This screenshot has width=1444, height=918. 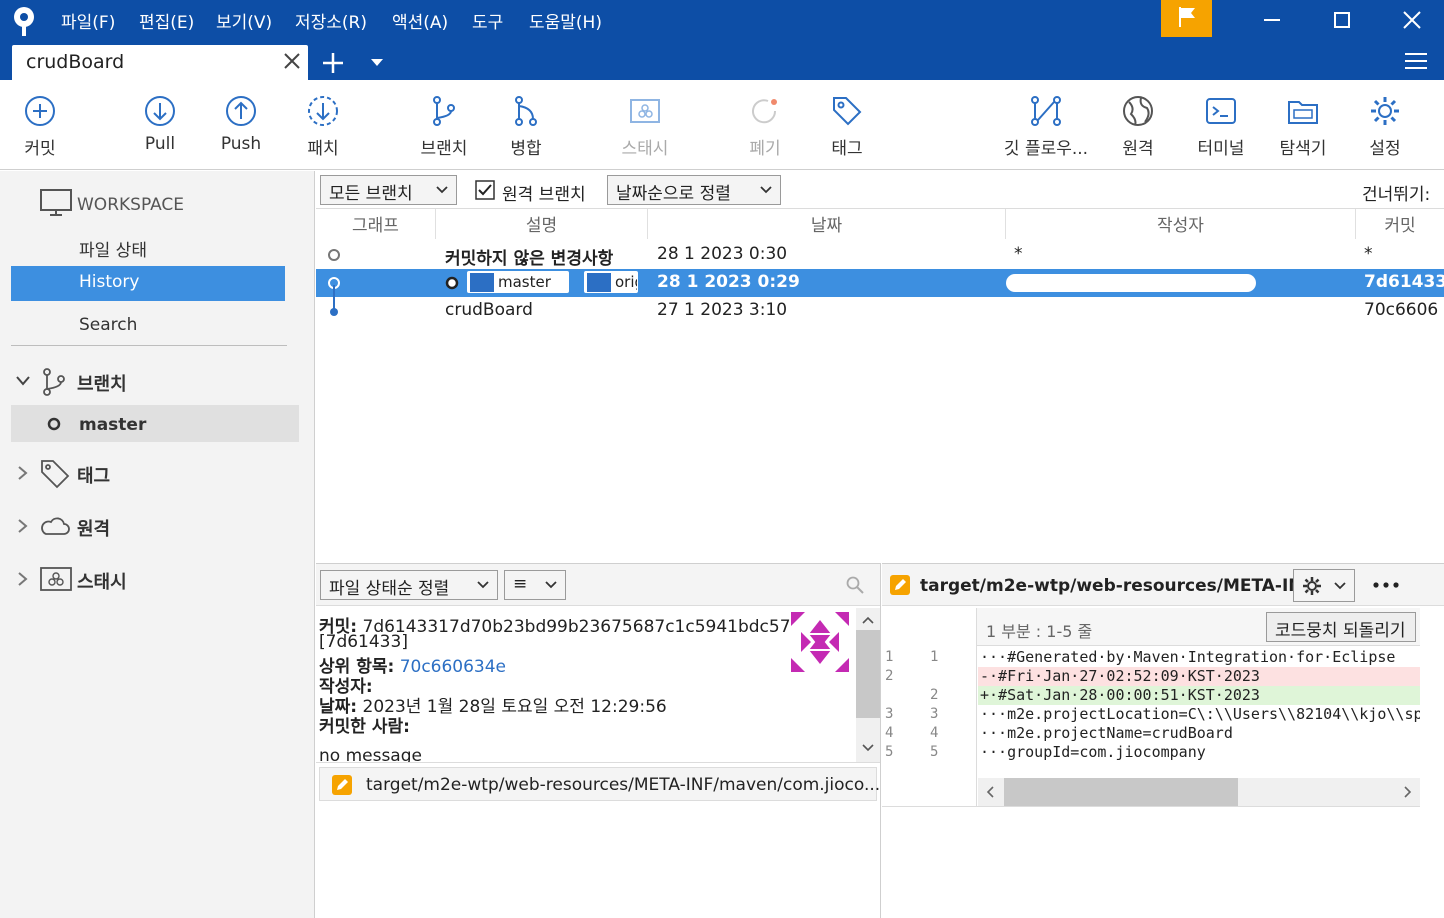 I want to click on more-options-icon, so click(x=1386, y=585).